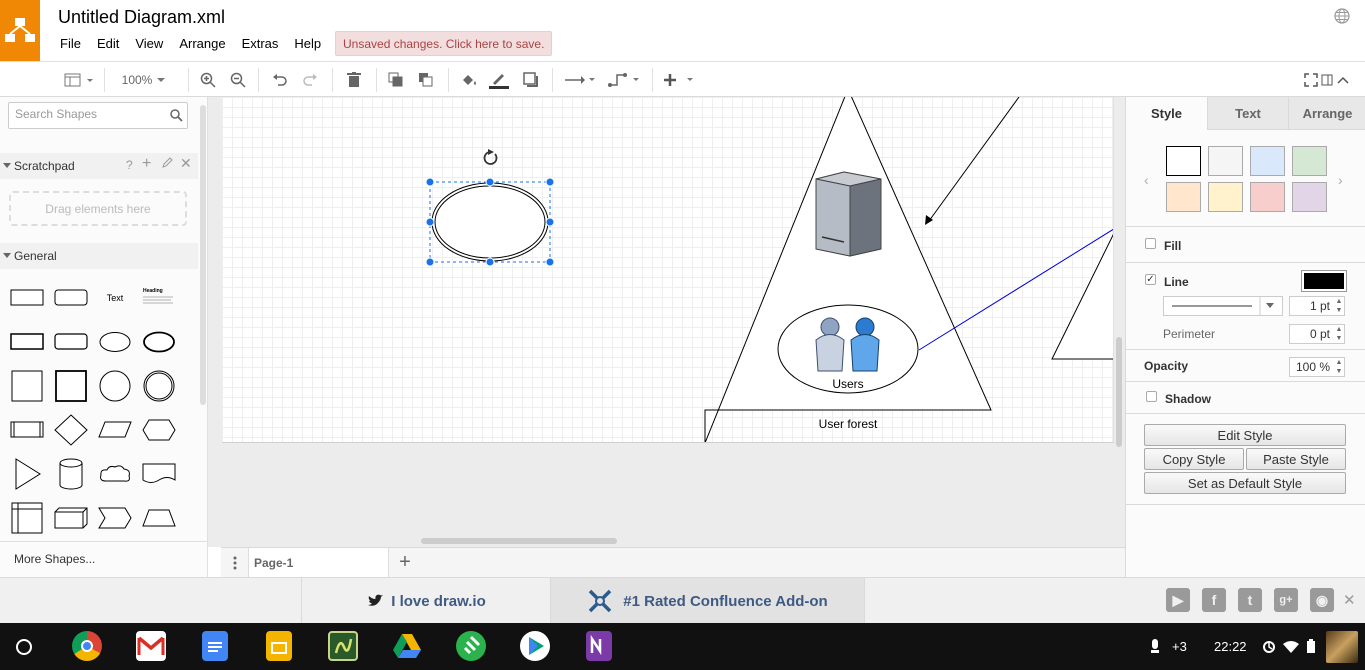 This screenshot has width=1365, height=670. I want to click on page-tab: Page-1, so click(319, 562).